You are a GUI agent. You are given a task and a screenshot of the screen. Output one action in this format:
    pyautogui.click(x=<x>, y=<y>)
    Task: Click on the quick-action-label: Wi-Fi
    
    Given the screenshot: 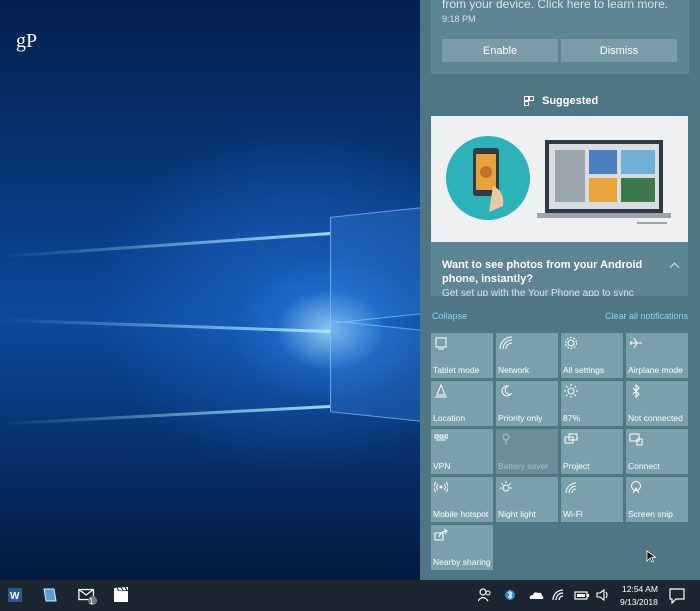 What is the action you would take?
    pyautogui.click(x=573, y=514)
    